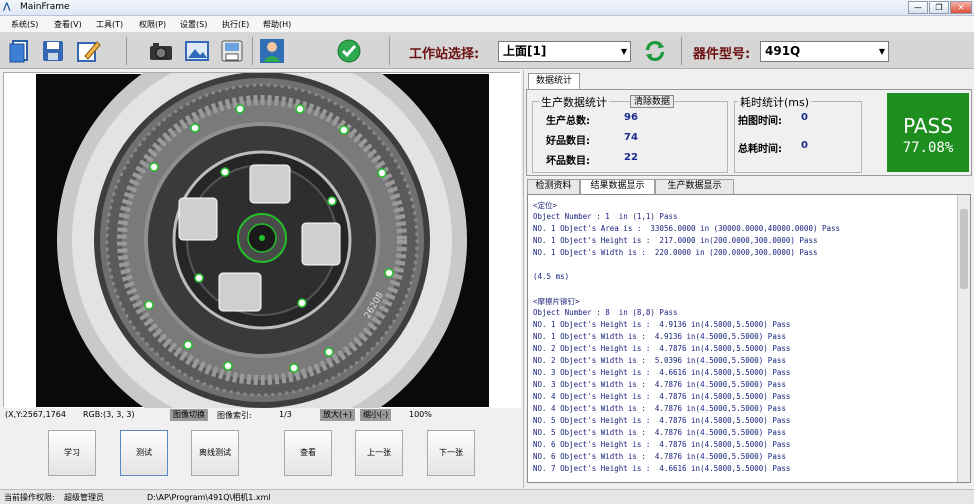 The width and height of the screenshot is (974, 504). Describe the element at coordinates (349, 51) in the screenshot. I see `confirm-check-icon` at that location.